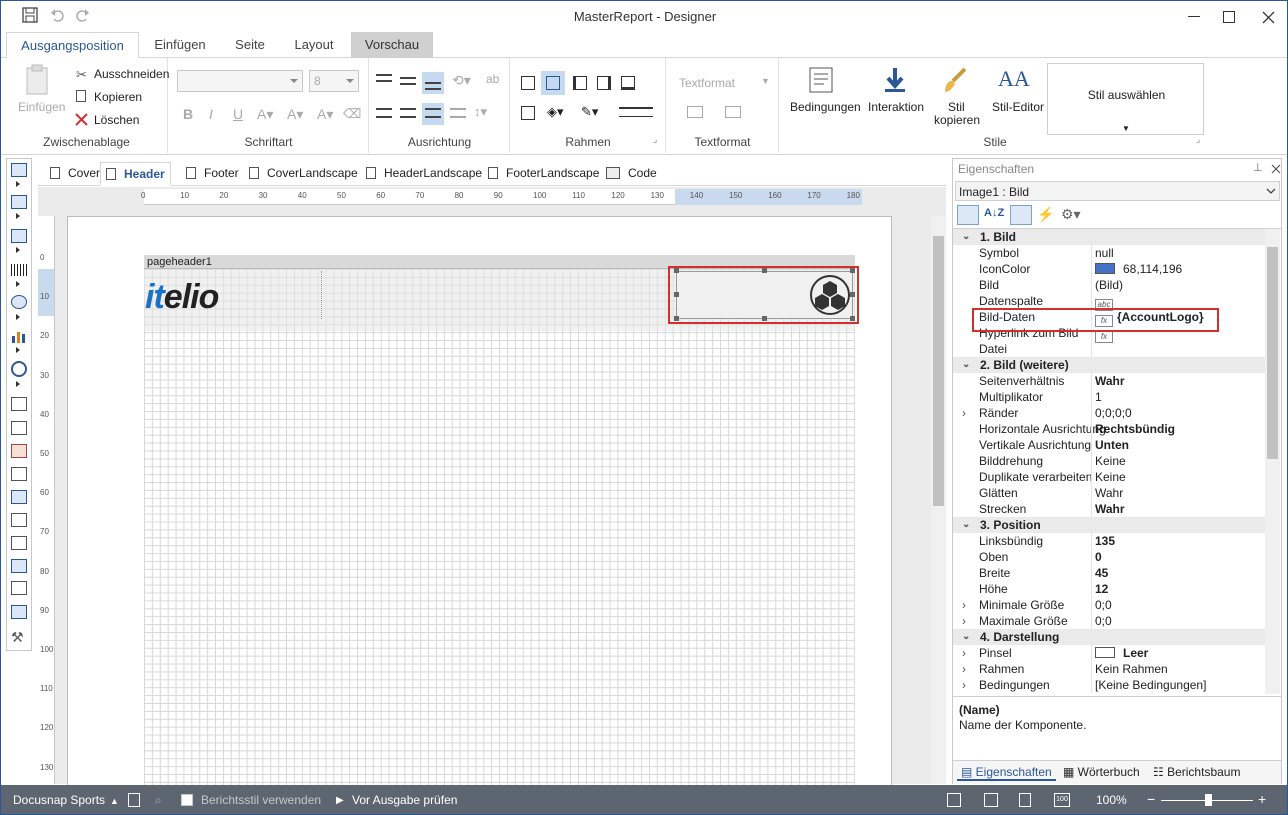 Image resolution: width=1288 pixels, height=815 pixels. I want to click on property-value: Leer, so click(1121, 653).